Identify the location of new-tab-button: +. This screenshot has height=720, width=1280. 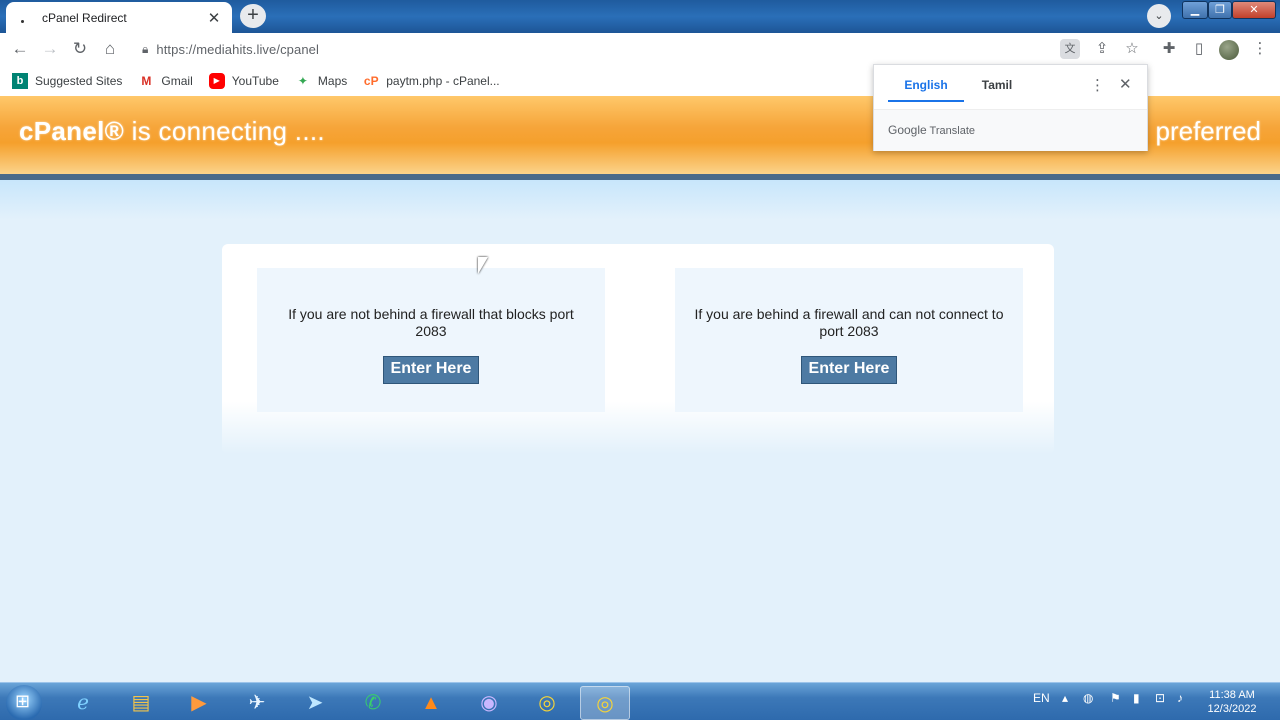
(253, 16).